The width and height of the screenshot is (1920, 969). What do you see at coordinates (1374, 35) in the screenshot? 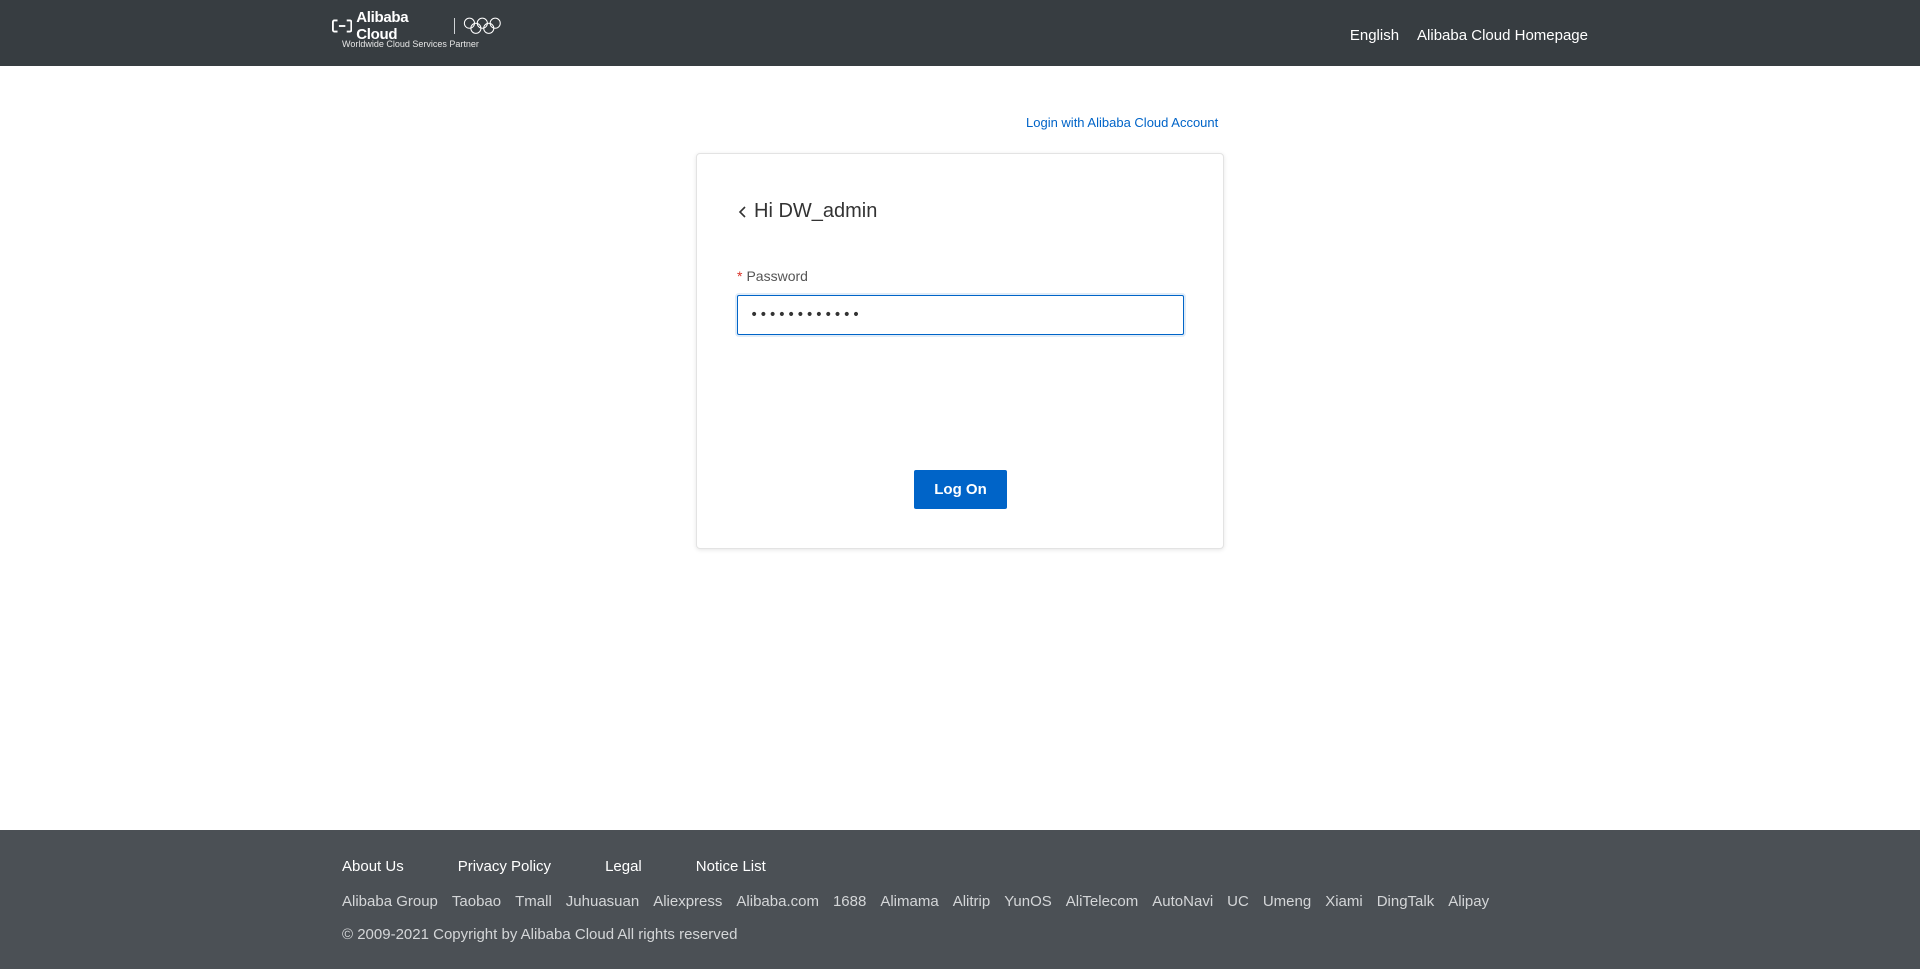
I see `language-link: English` at bounding box center [1374, 35].